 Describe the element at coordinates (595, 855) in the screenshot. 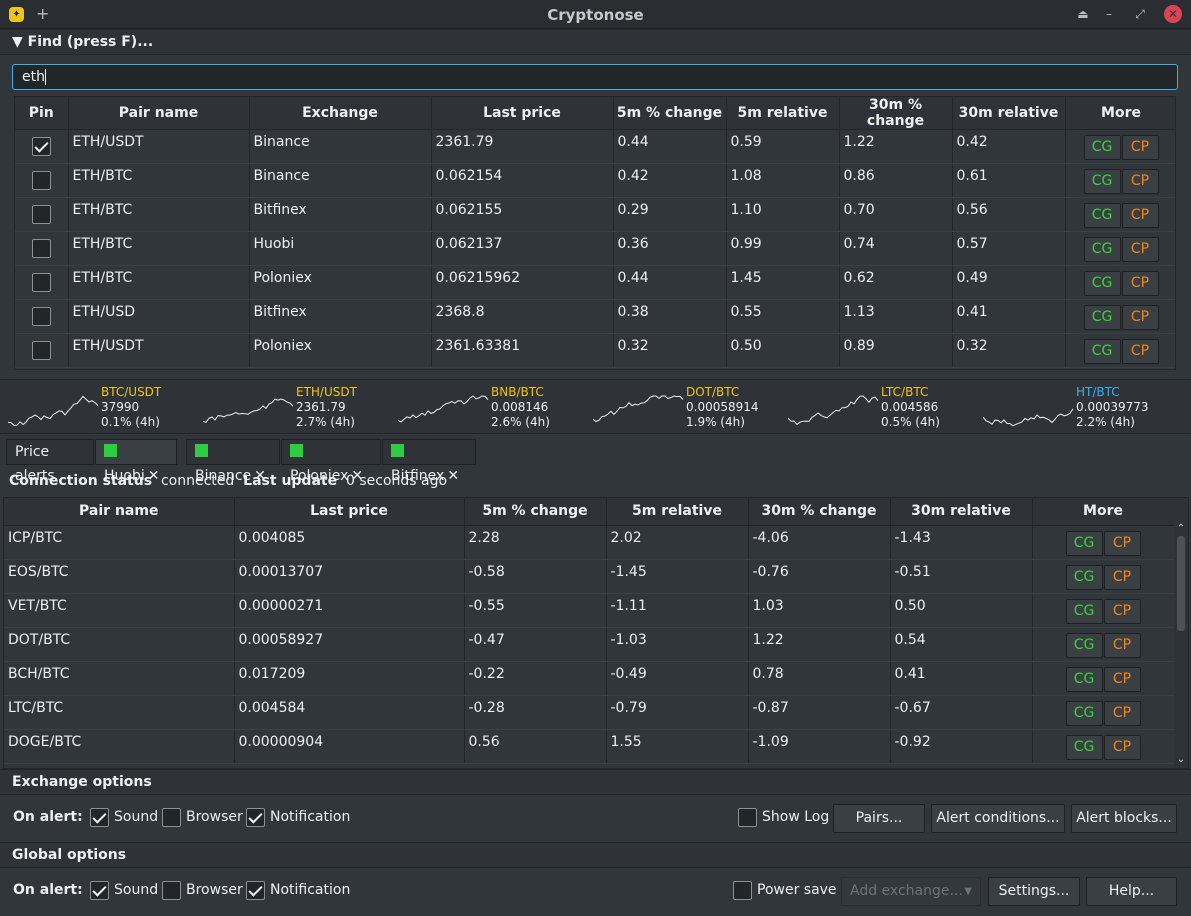

I see `global-options-header: Global options` at that location.